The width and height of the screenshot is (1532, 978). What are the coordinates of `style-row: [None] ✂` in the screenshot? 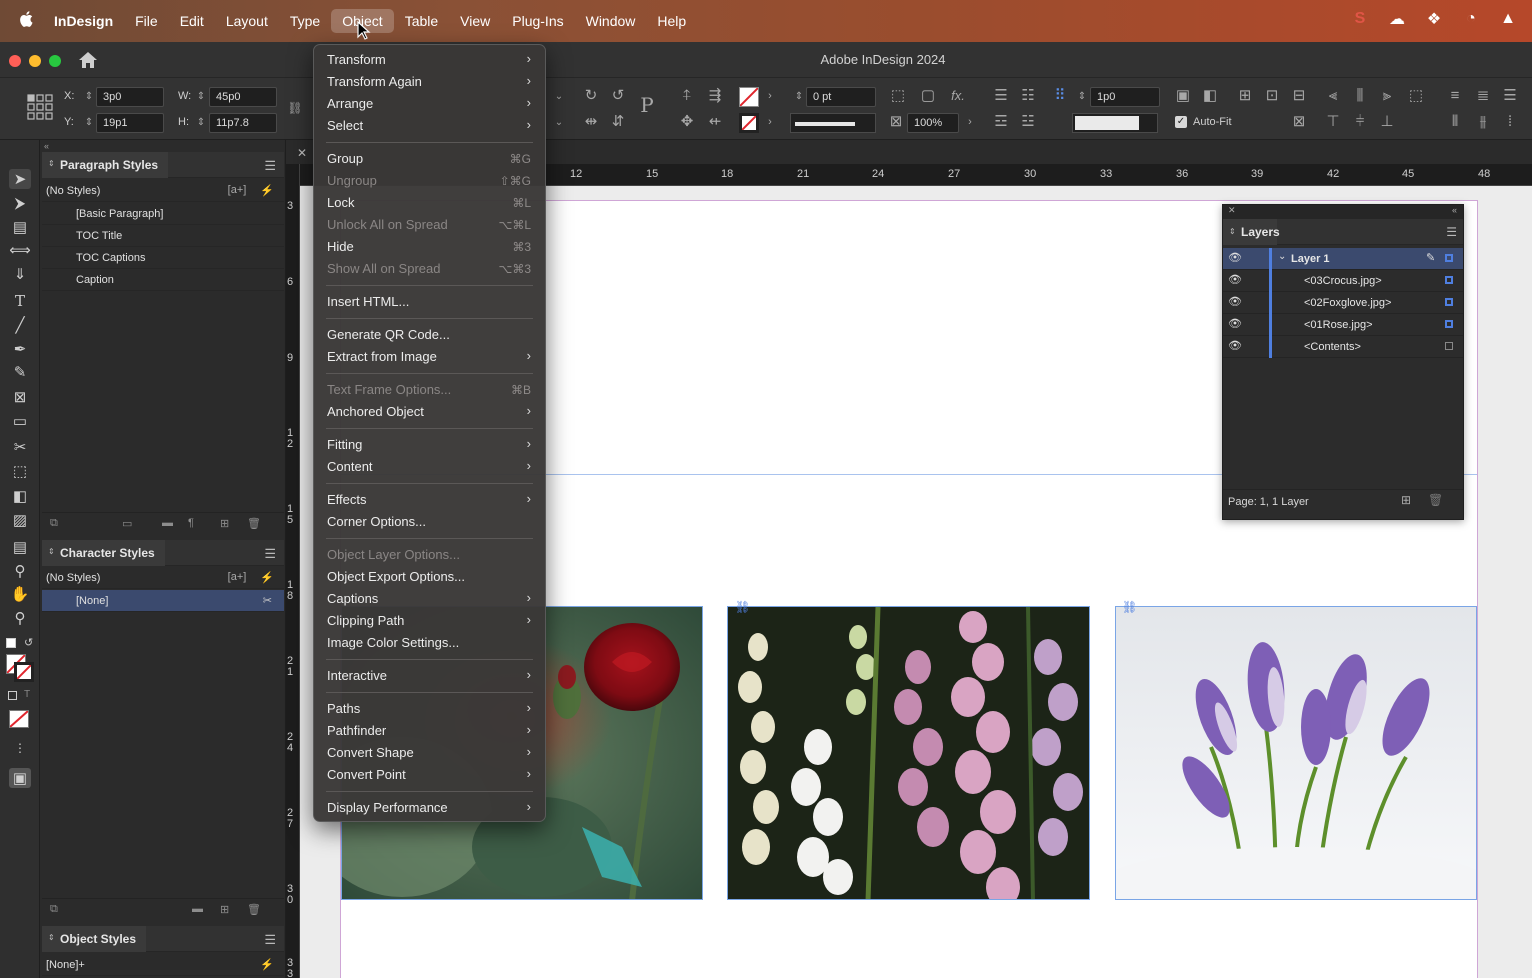 It's located at (163, 601).